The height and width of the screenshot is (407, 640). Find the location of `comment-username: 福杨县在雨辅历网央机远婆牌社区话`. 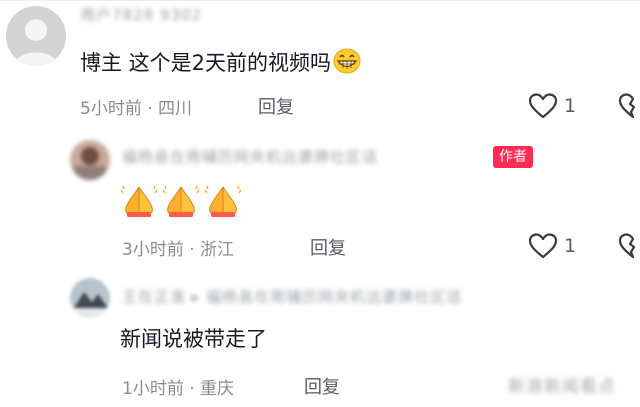

comment-username: 福杨县在雨辅历网央机远婆牌社区话 is located at coordinates (250, 156).